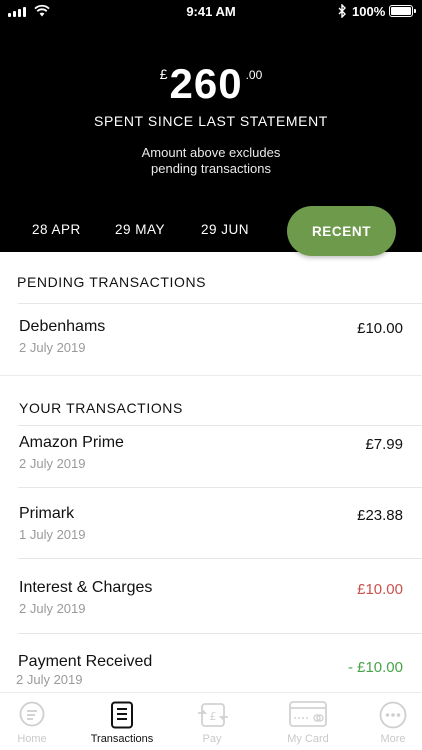 This screenshot has width=422, height=750. What do you see at coordinates (211, 152) in the screenshot?
I see `balance-note-line: Amount above excludes` at bounding box center [211, 152].